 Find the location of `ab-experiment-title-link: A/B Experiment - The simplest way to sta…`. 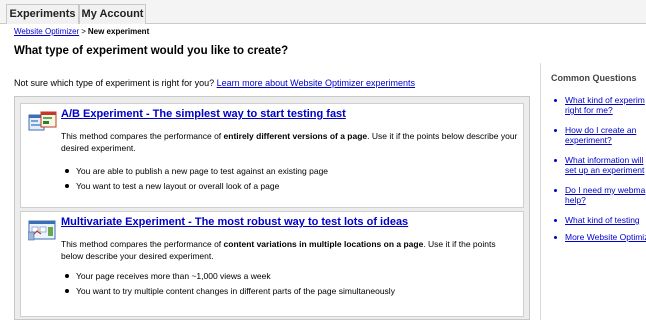

ab-experiment-title-link: A/B Experiment - The simplest way to sta… is located at coordinates (203, 114).